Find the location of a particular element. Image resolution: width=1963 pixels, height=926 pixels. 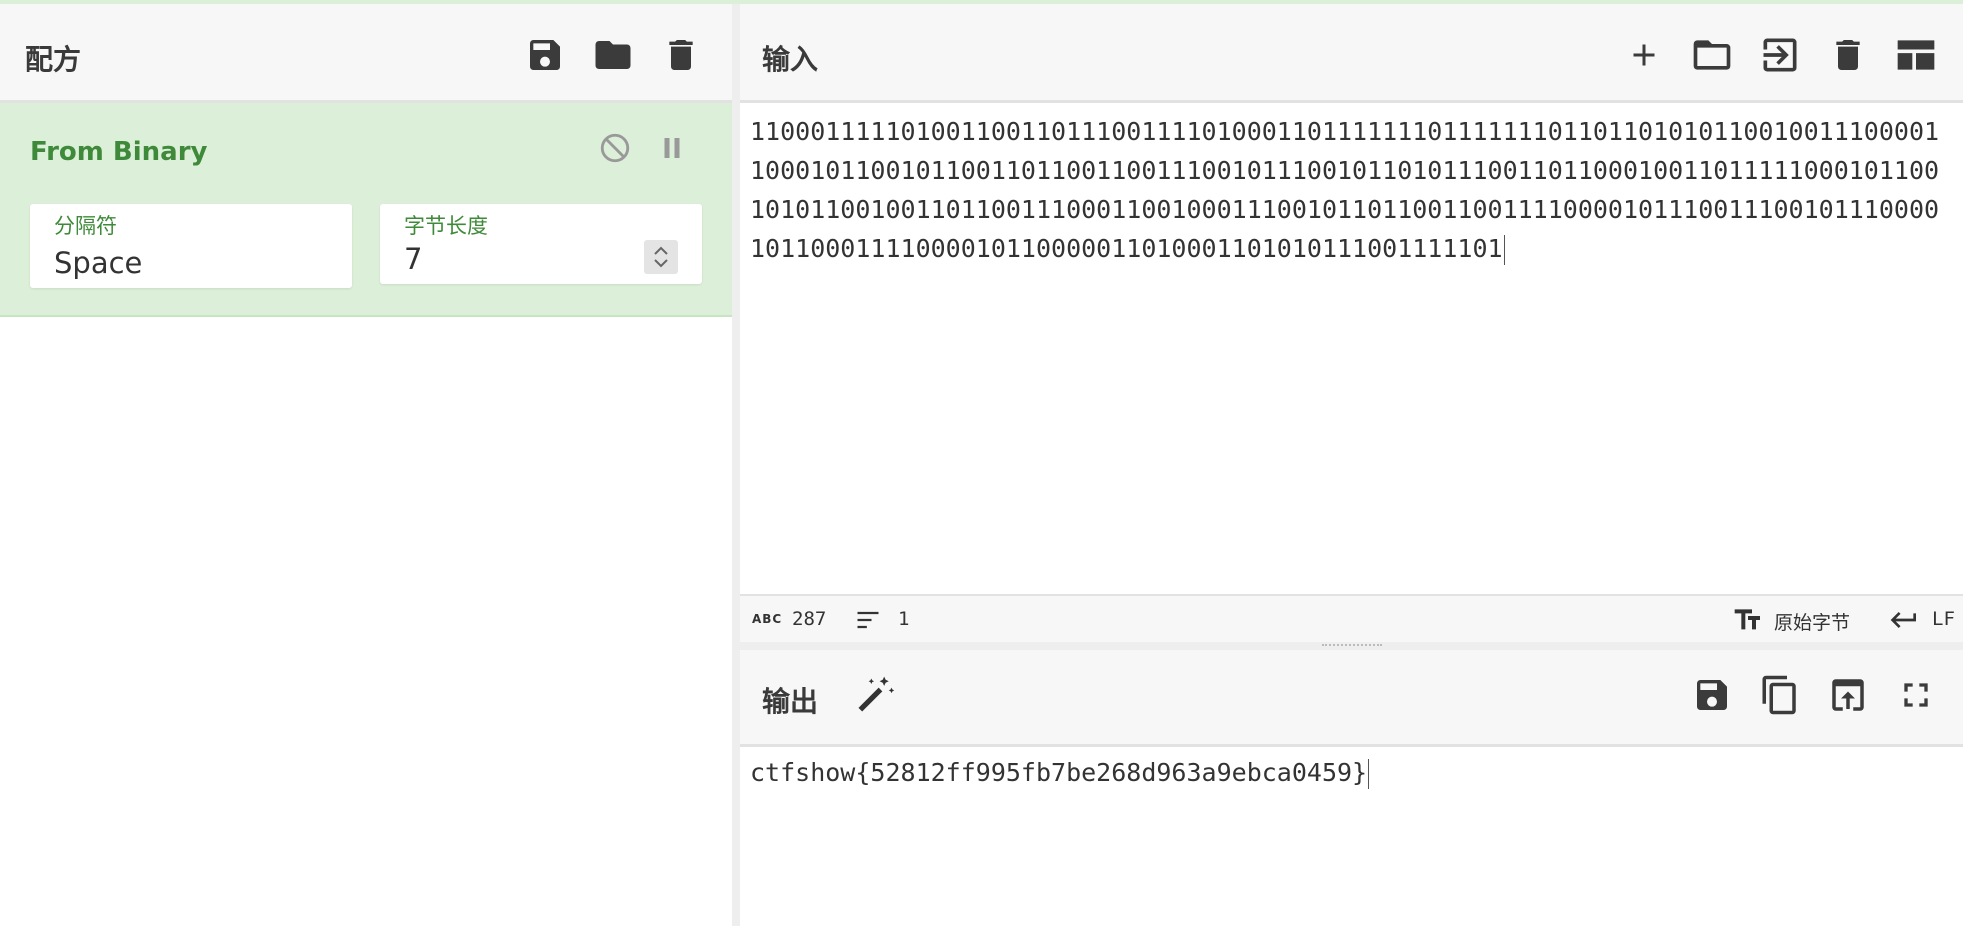

save-output-button is located at coordinates (1712, 695).